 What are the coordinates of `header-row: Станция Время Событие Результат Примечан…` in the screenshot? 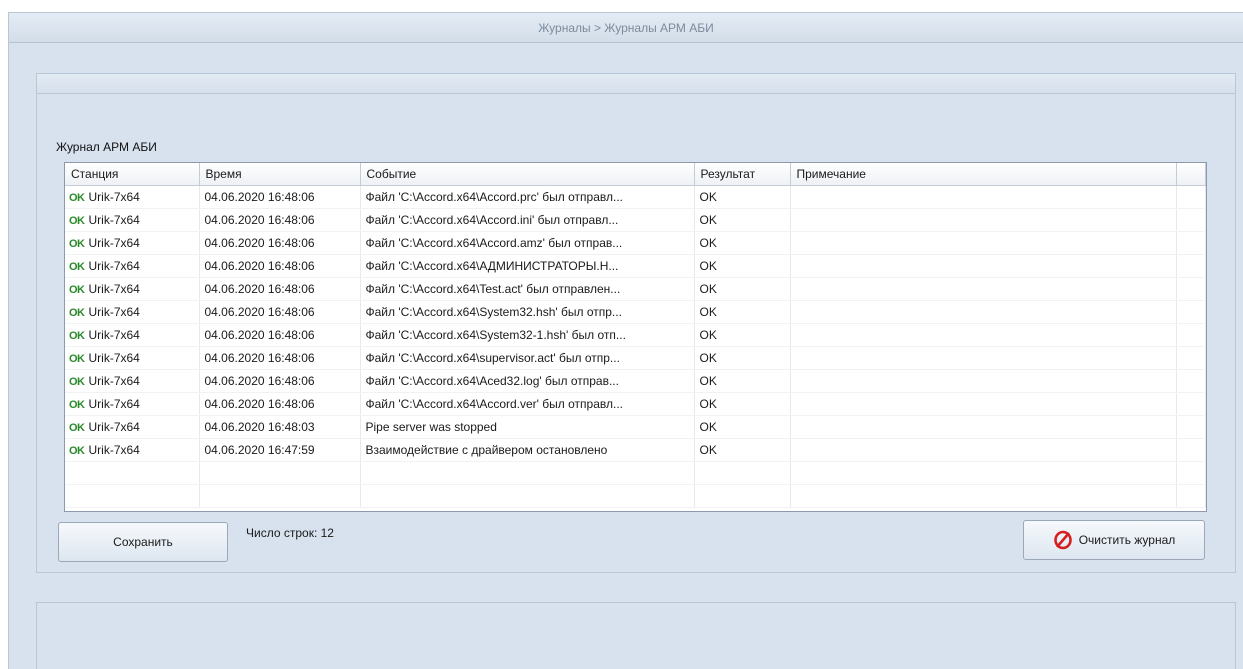 It's located at (635, 174).